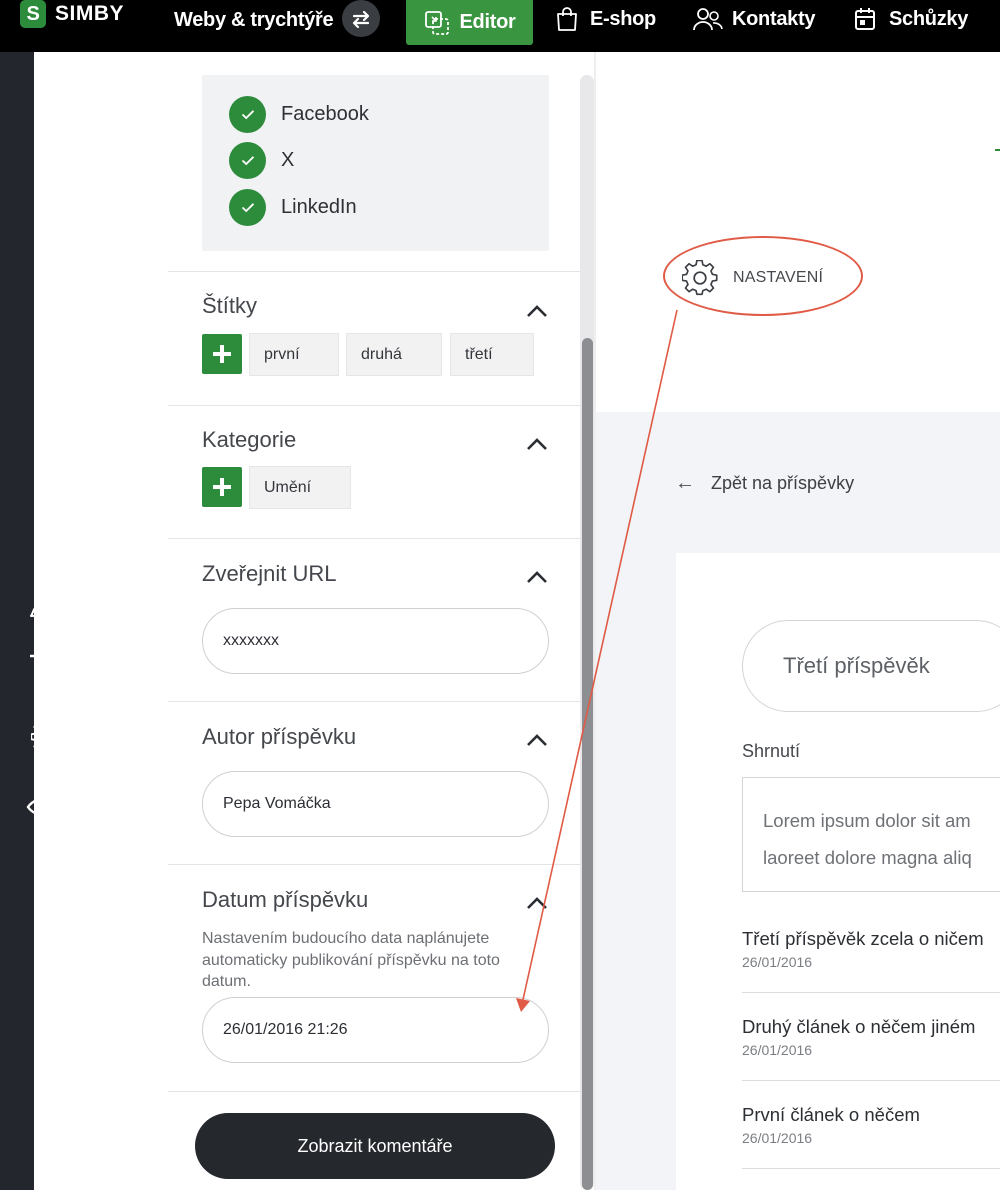 This screenshot has height=1190, width=1000. I want to click on add-category-button, so click(222, 487).